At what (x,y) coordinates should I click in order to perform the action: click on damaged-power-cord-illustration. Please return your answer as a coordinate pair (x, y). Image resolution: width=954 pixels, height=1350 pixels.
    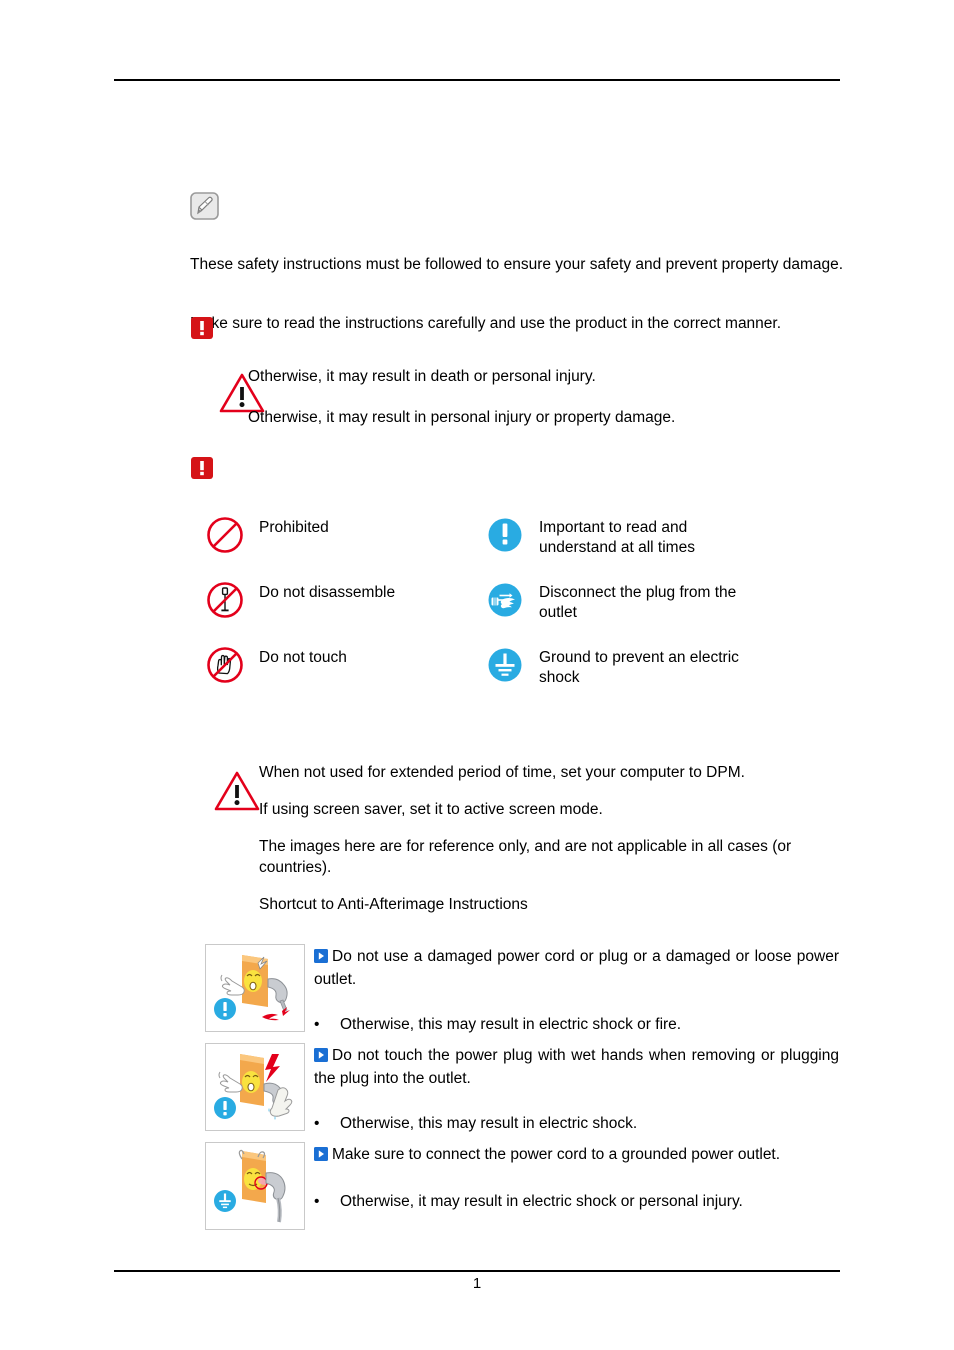
    Looking at the image, I should click on (255, 988).